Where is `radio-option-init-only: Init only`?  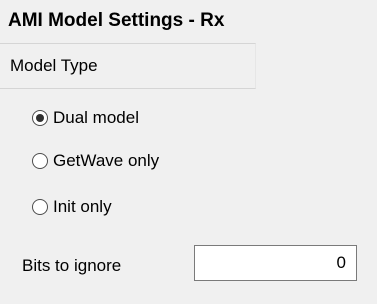
radio-option-init-only: Init only is located at coordinates (72, 207).